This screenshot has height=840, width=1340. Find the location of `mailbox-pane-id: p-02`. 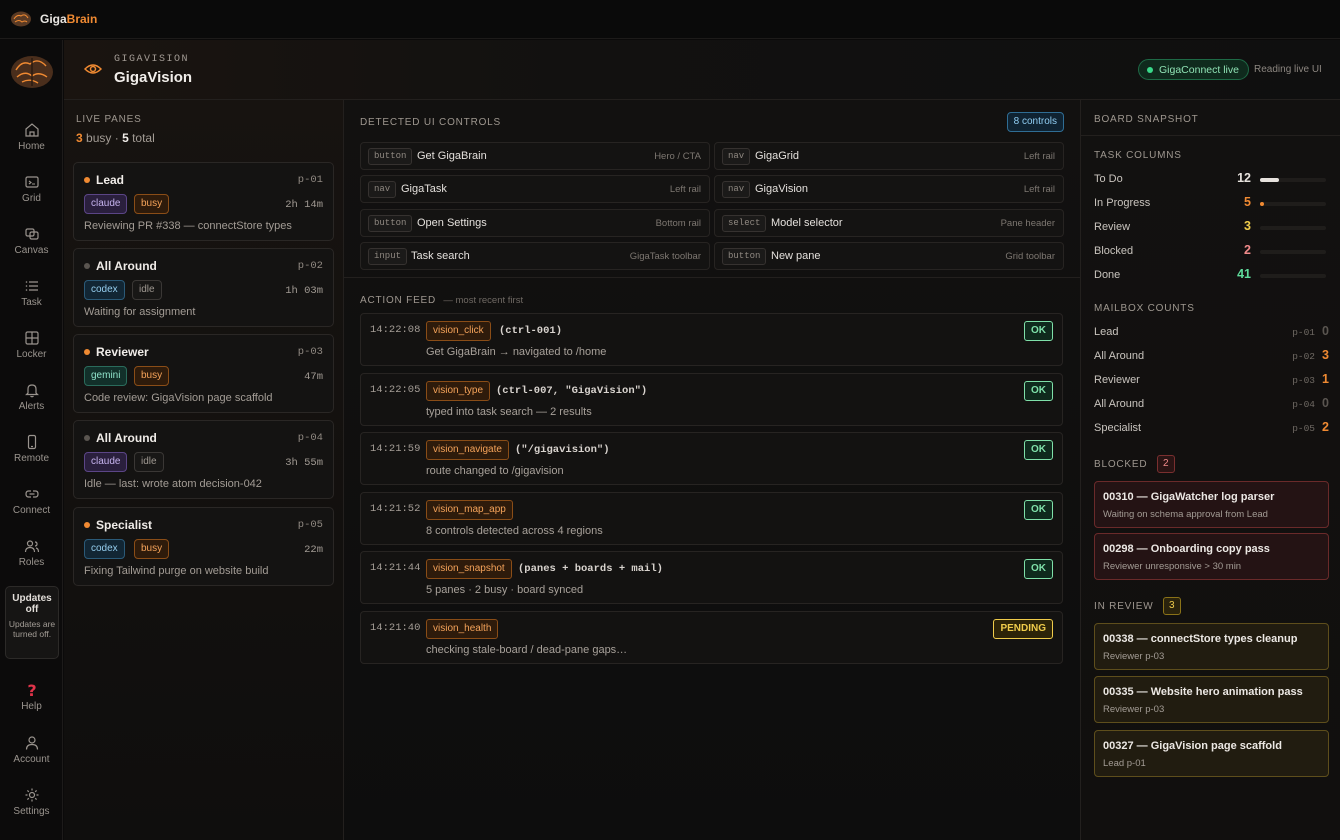

mailbox-pane-id: p-02 is located at coordinates (1303, 356).